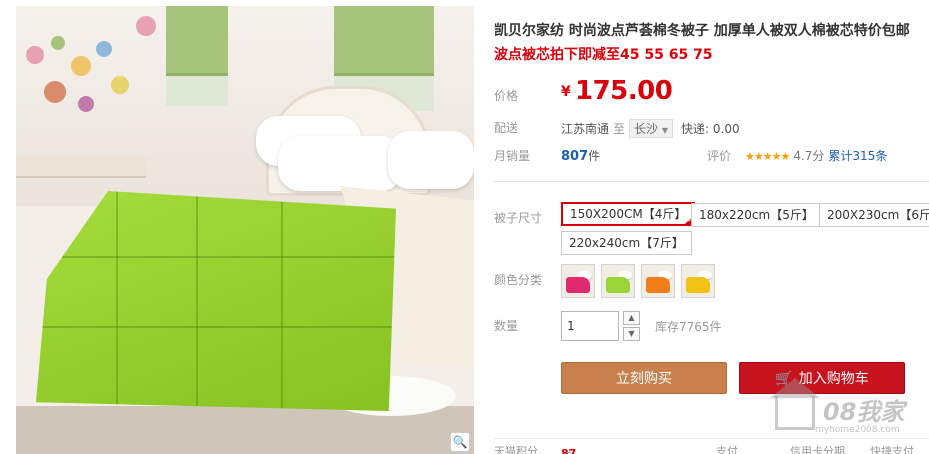 This screenshot has height=454, width=929. What do you see at coordinates (727, 449) in the screenshot?
I see `pay-label: 支付` at bounding box center [727, 449].